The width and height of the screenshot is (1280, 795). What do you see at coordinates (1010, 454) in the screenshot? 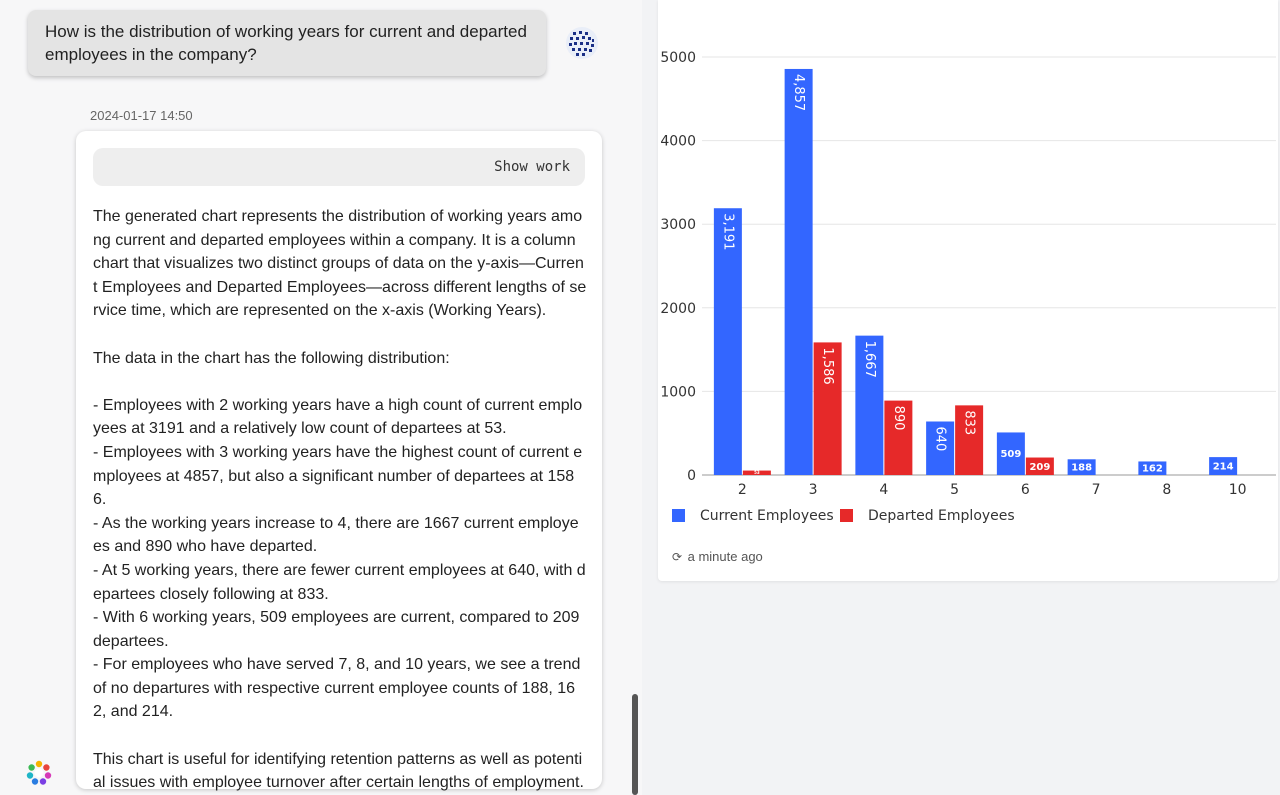
I see `bar-data-label: 509` at bounding box center [1010, 454].